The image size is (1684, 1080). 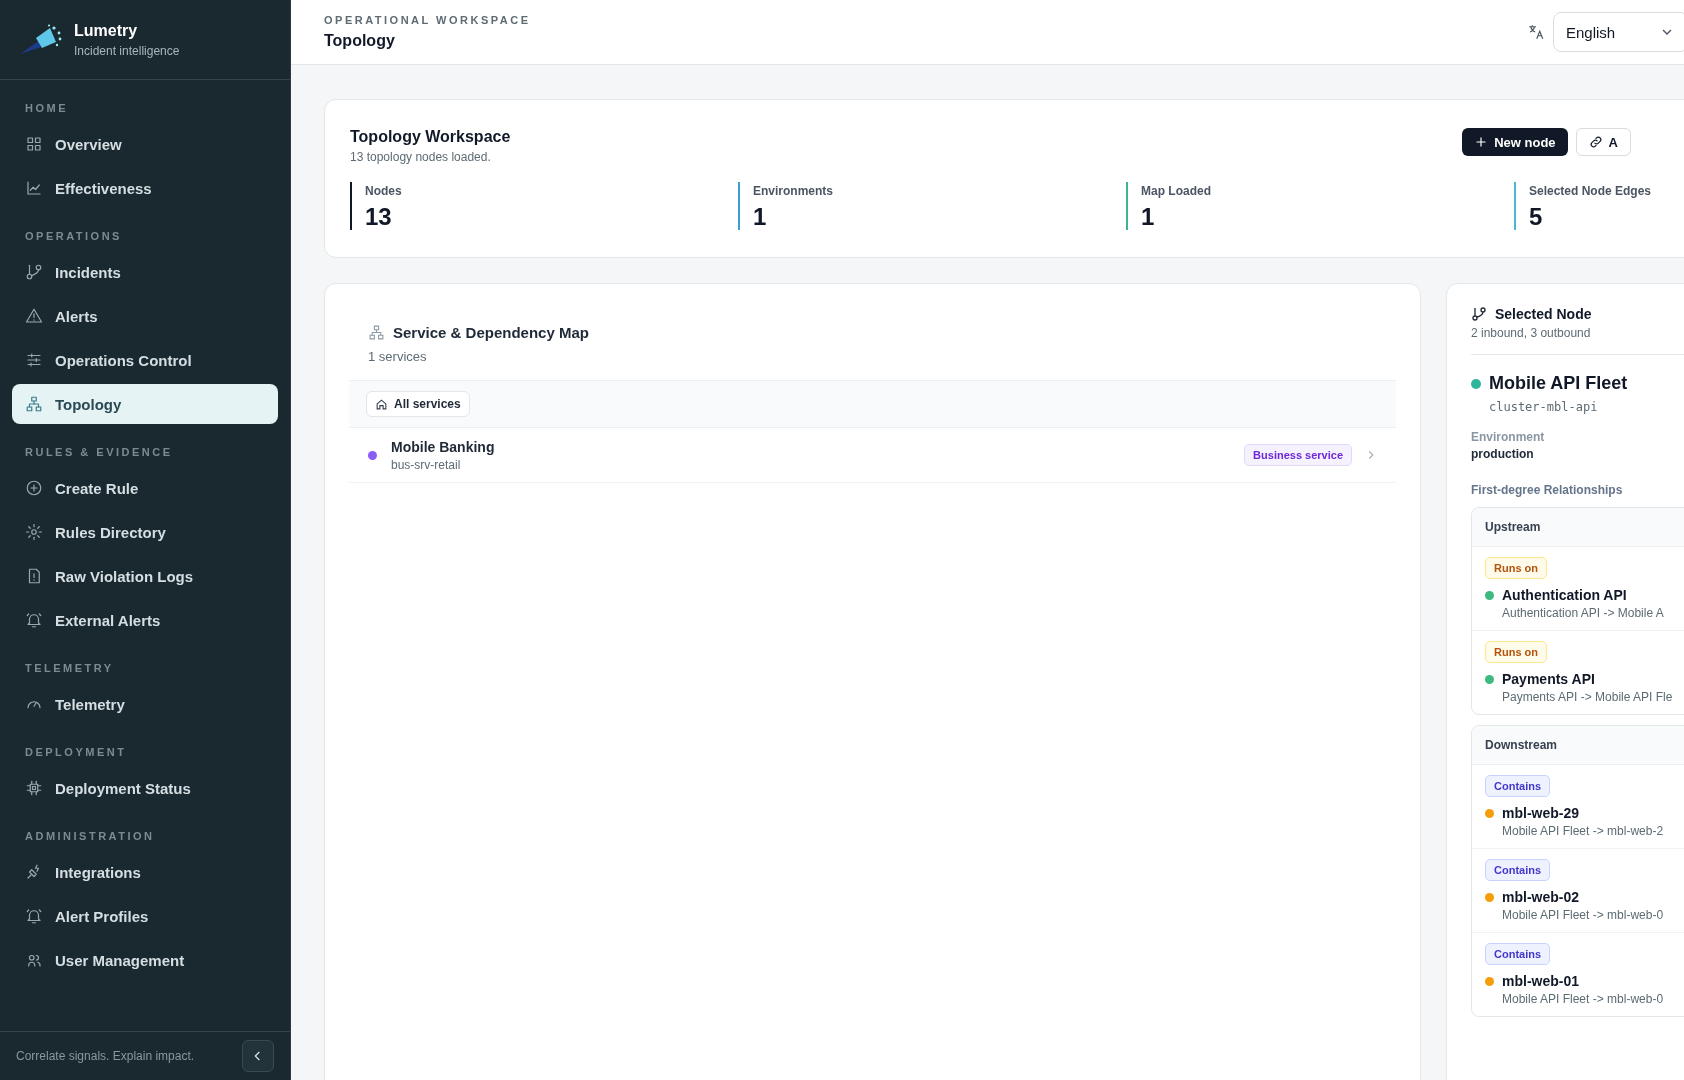 What do you see at coordinates (145, 404) in the screenshot?
I see `nav-item: Topology` at bounding box center [145, 404].